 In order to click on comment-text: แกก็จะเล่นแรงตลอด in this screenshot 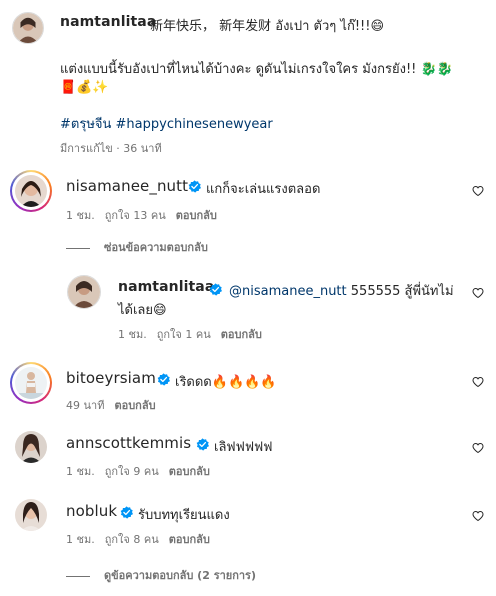, I will do `click(263, 189)`.